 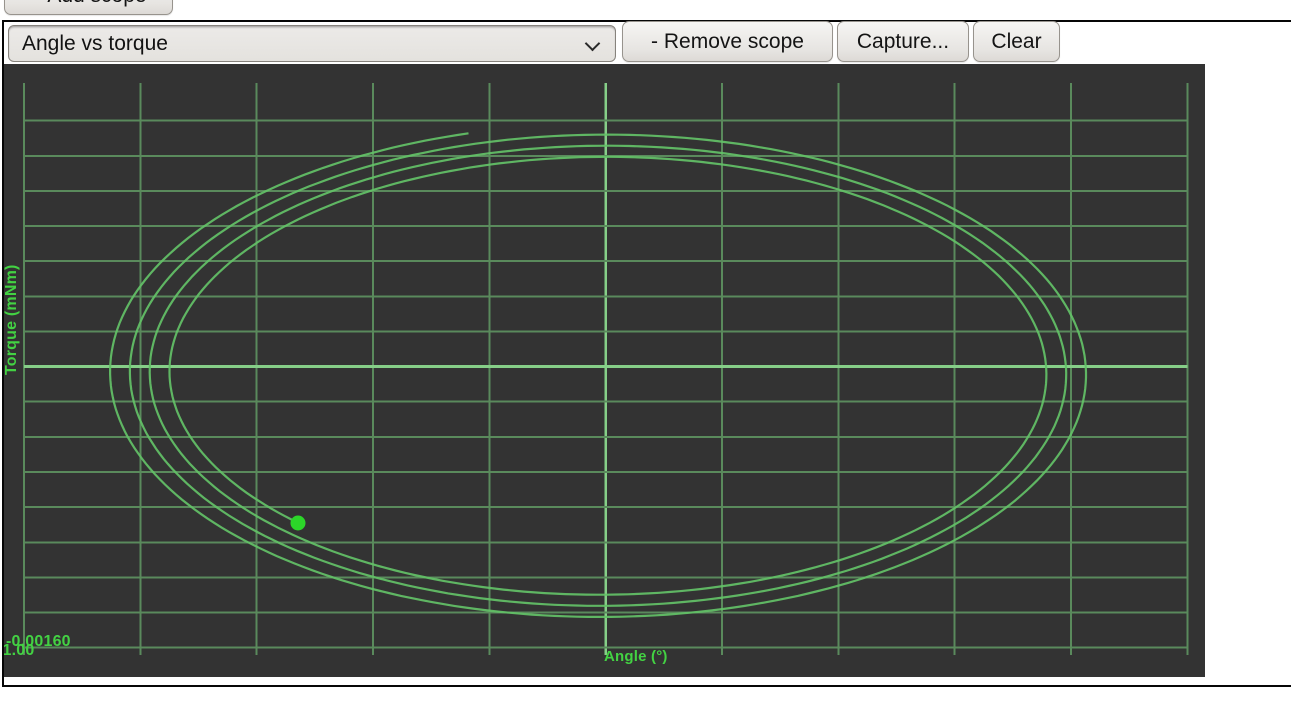 I want to click on add-scope-button: + Add scope, so click(x=88, y=7).